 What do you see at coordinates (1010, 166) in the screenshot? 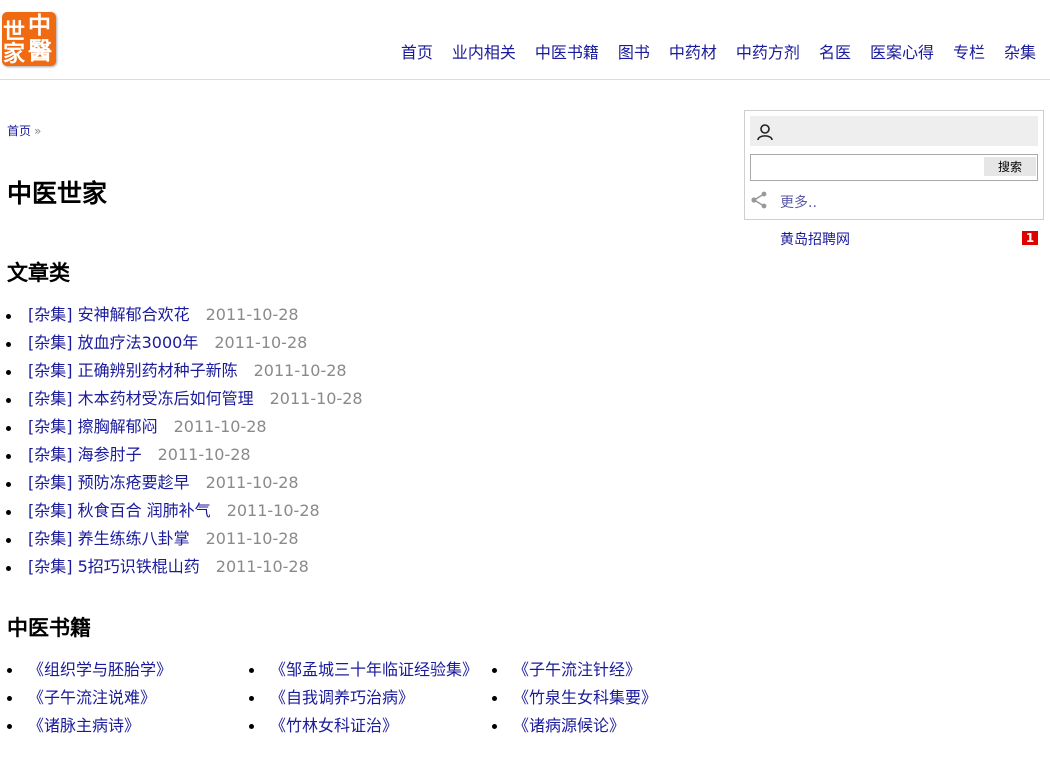
I see `search-button: 搜索` at bounding box center [1010, 166].